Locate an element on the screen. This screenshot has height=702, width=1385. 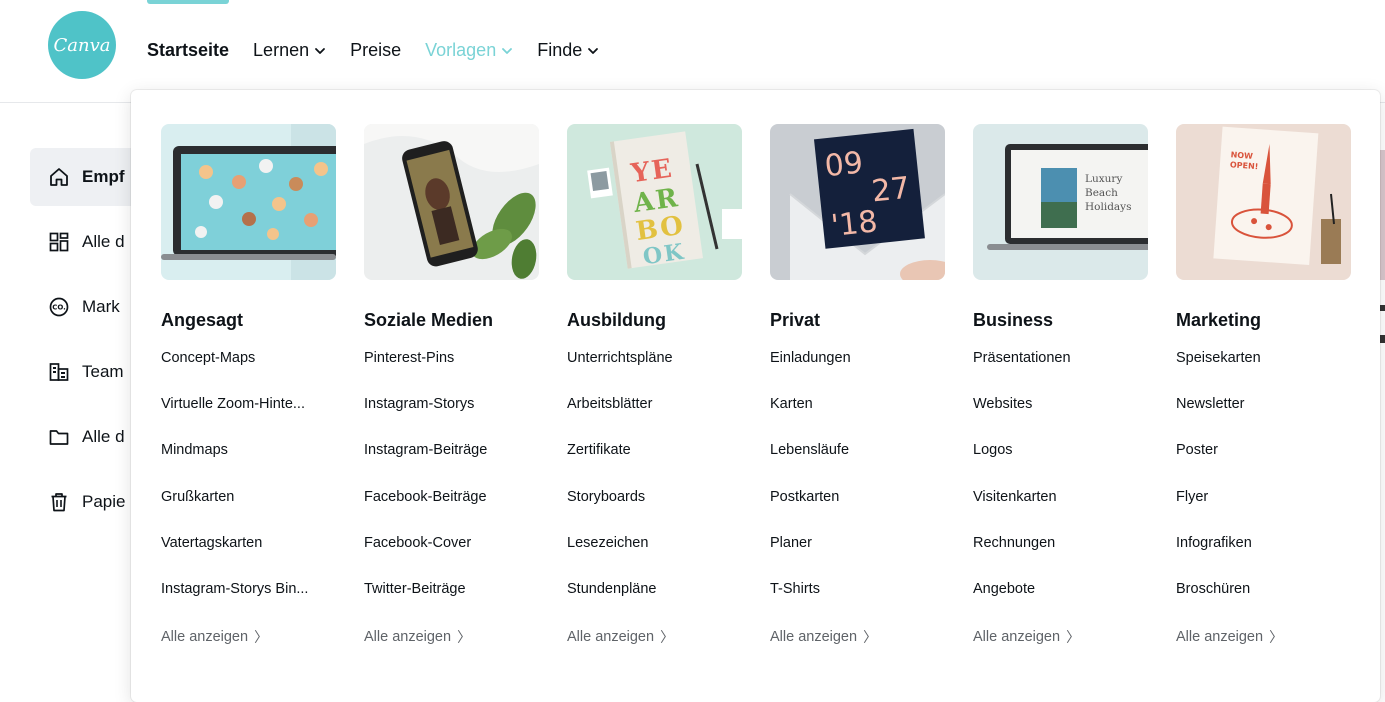
menu-link: Infografiken is located at coordinates (1263, 558).